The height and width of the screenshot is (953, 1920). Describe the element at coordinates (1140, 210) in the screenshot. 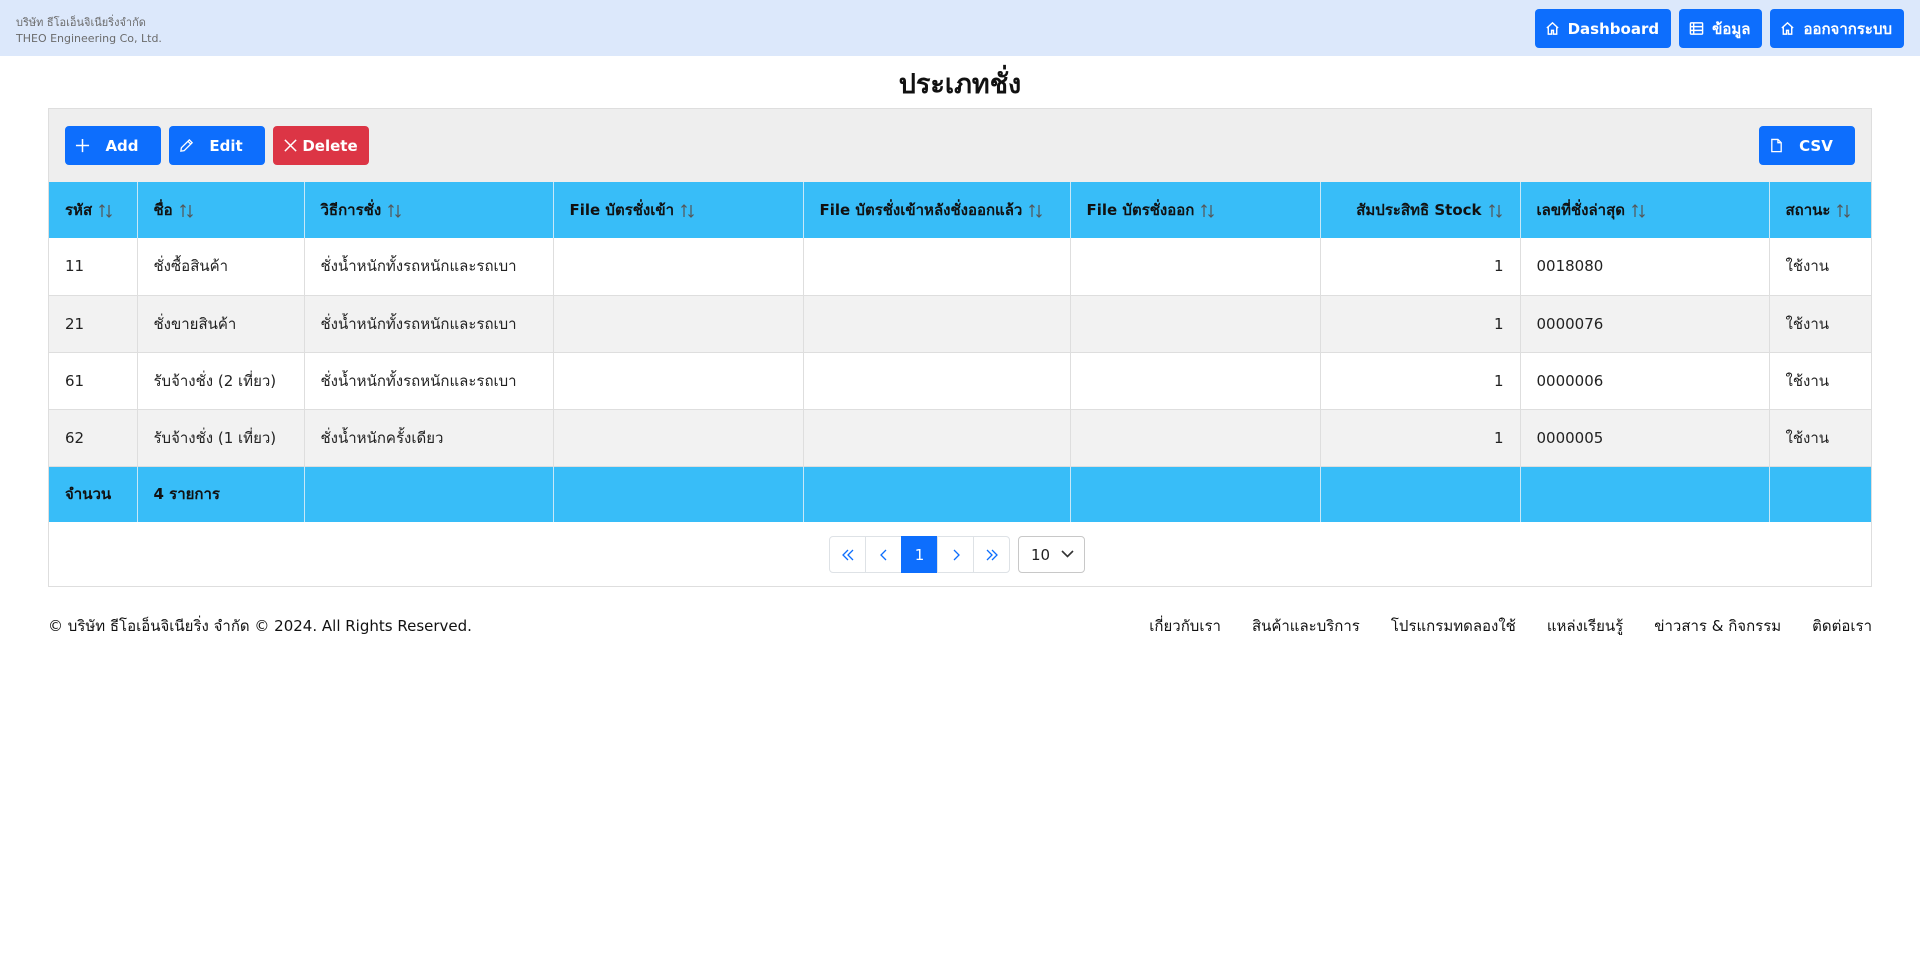

I see `column-header-label: File บัตรชั่งออก` at that location.